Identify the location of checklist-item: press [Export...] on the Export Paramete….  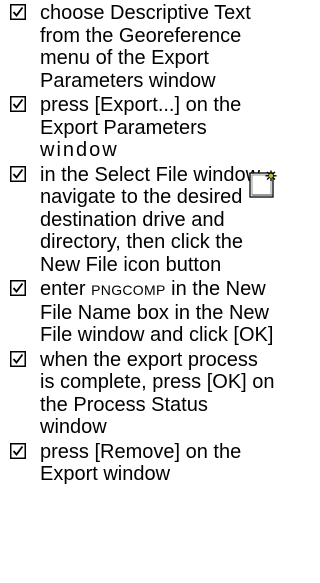
(143, 128).